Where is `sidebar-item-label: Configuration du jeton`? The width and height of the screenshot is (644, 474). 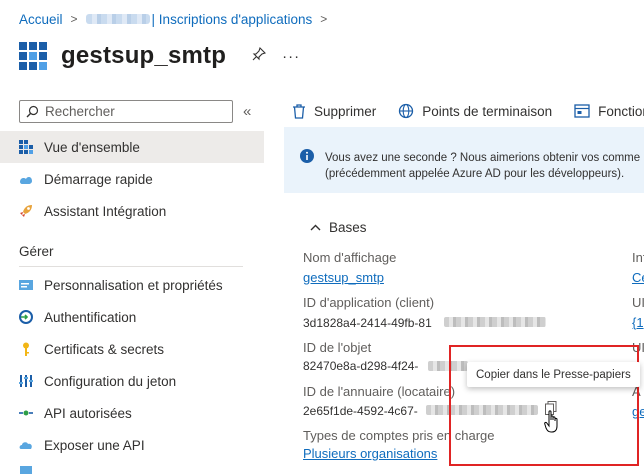 sidebar-item-label: Configuration du jeton is located at coordinates (110, 381).